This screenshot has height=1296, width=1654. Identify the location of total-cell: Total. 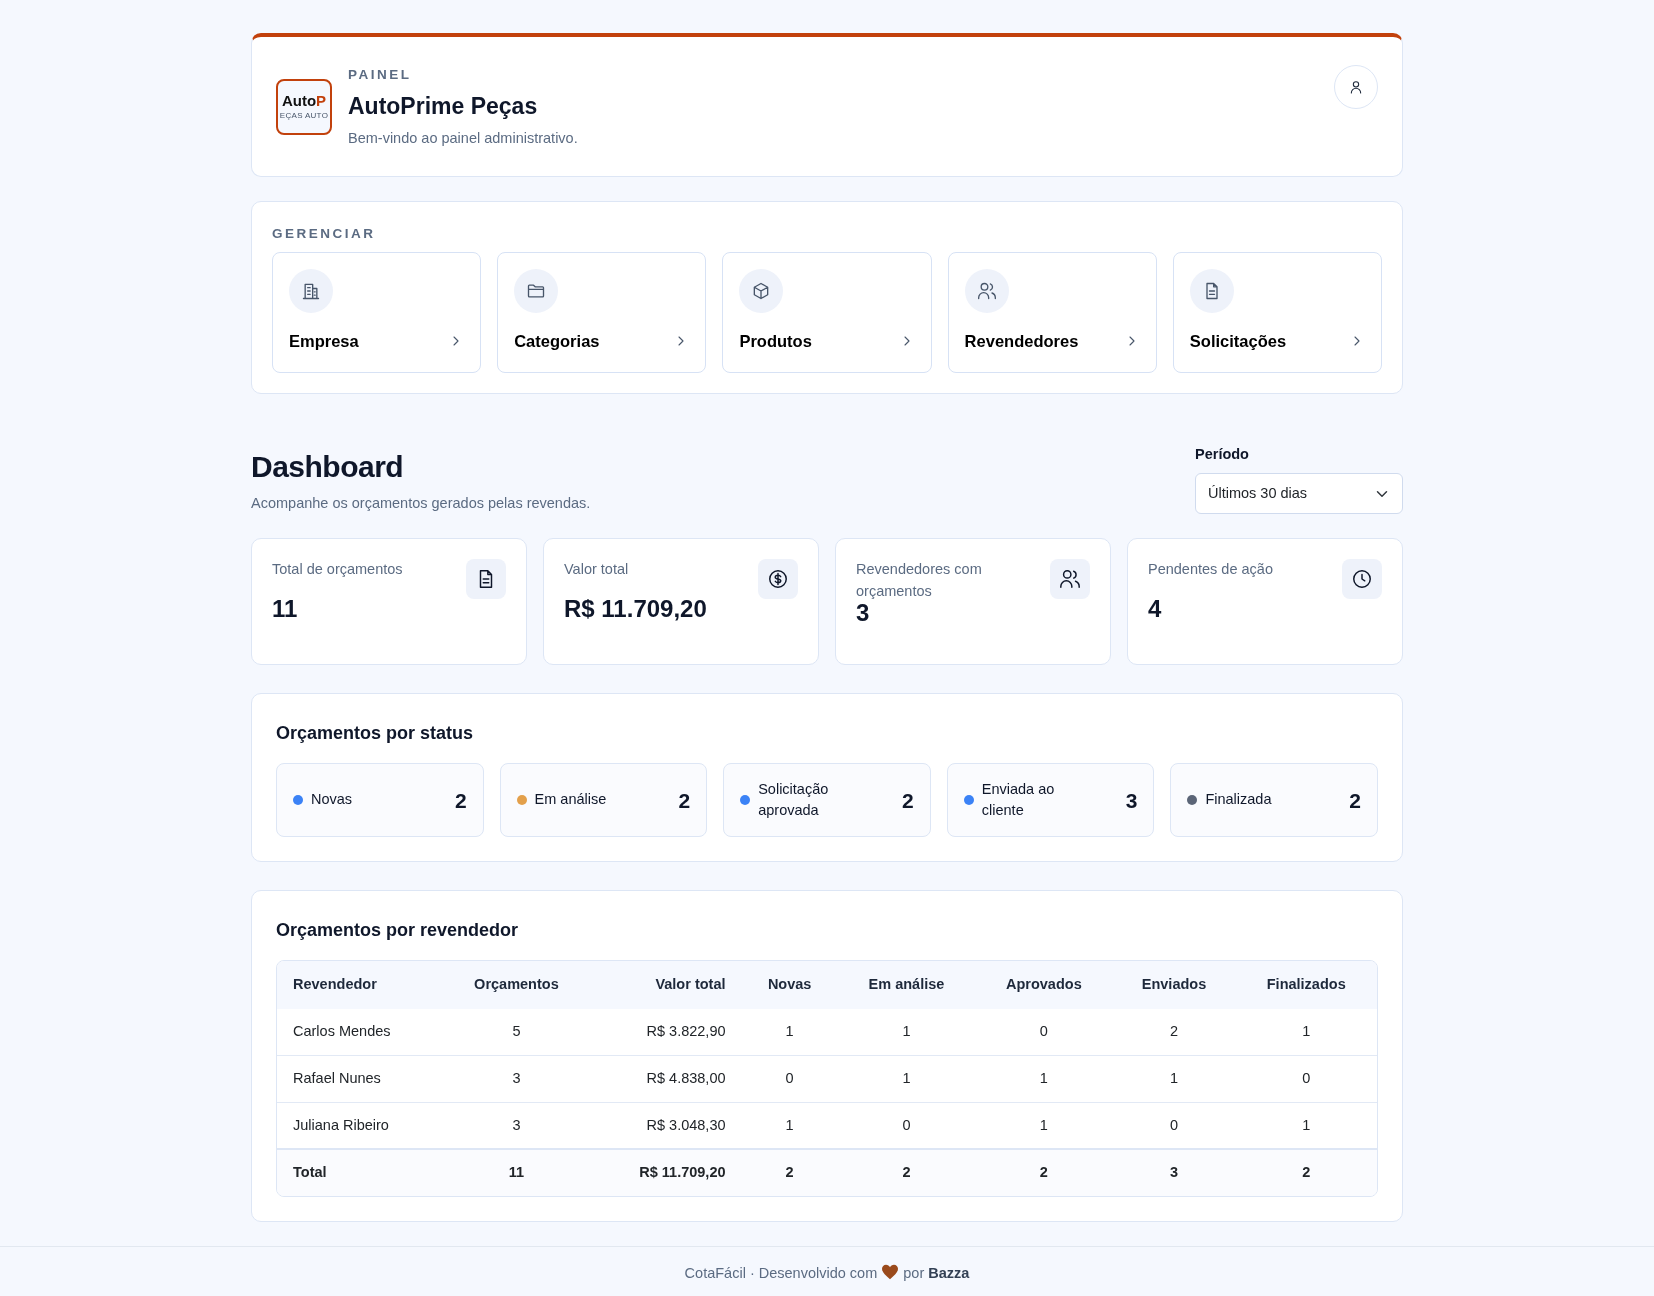
(360, 1172).